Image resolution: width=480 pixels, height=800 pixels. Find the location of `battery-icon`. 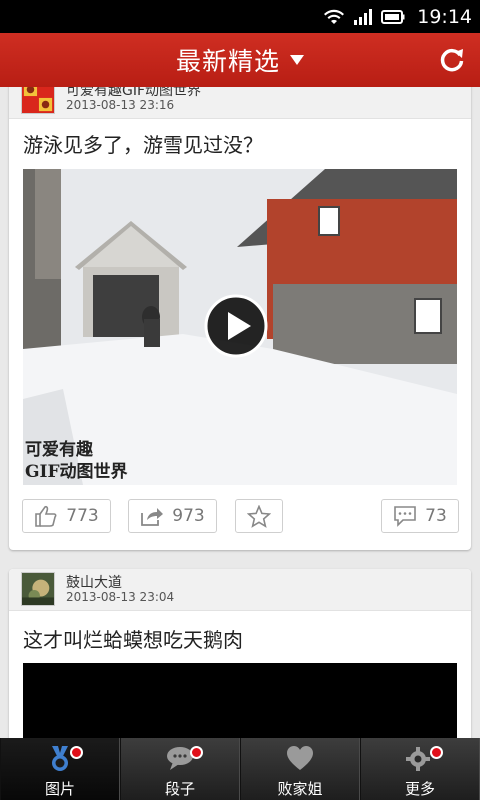

battery-icon is located at coordinates (393, 16).